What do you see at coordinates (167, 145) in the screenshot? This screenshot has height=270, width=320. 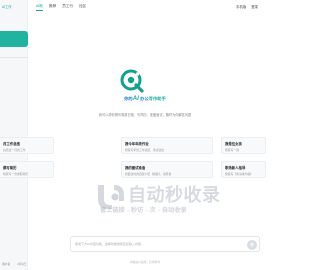 I see `prompt-card: 我今年年终作业 帮我写年终工作总结，重点突出` at bounding box center [167, 145].